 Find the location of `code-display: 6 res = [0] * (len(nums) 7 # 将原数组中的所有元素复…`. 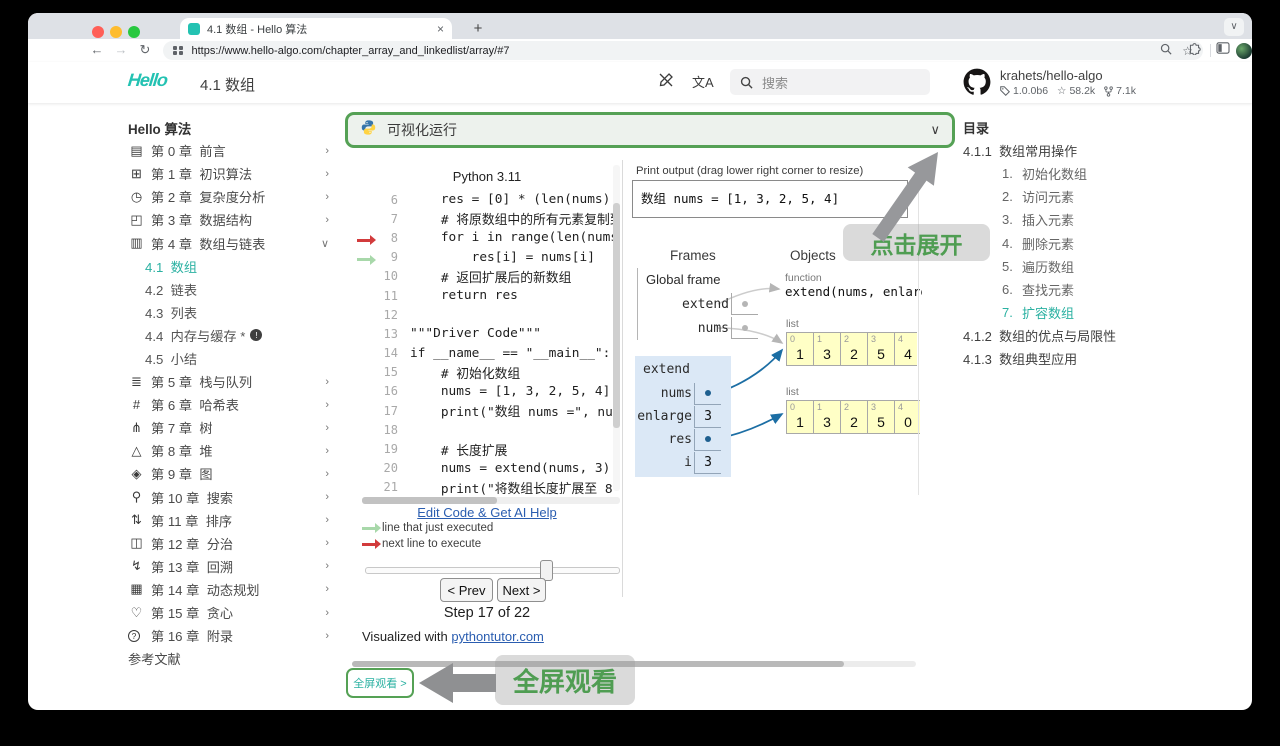

code-display: 6 res = [0] * (len(nums) 7 # 将原数组中的所有元素复… is located at coordinates (486, 344).